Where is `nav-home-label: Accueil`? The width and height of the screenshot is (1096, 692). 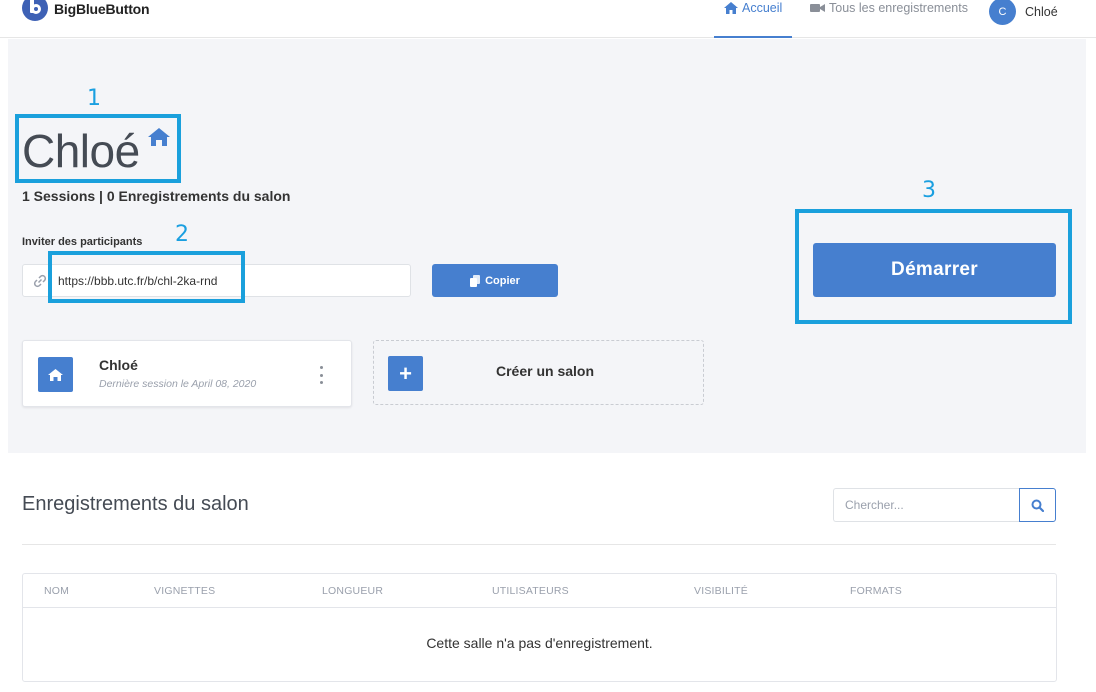
nav-home-label: Accueil is located at coordinates (762, 8).